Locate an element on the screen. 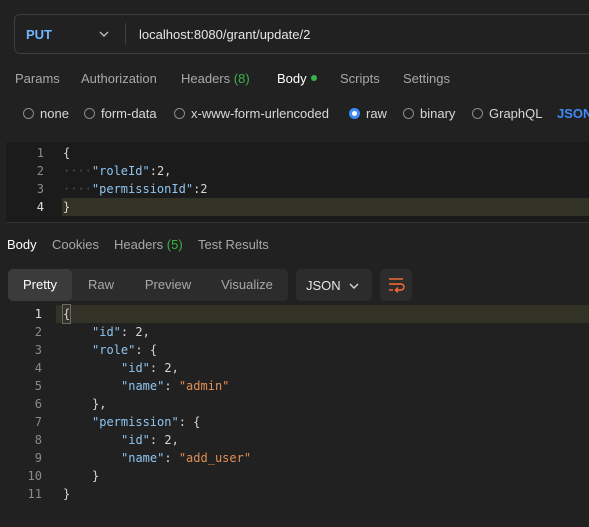  tab-response-headers: Headers (5) is located at coordinates (148, 244).